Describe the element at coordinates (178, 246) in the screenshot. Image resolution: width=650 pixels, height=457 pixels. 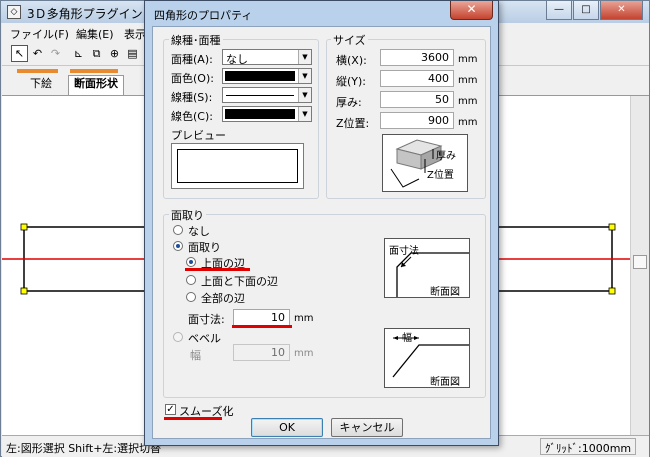
I see `chamfer-radio` at that location.